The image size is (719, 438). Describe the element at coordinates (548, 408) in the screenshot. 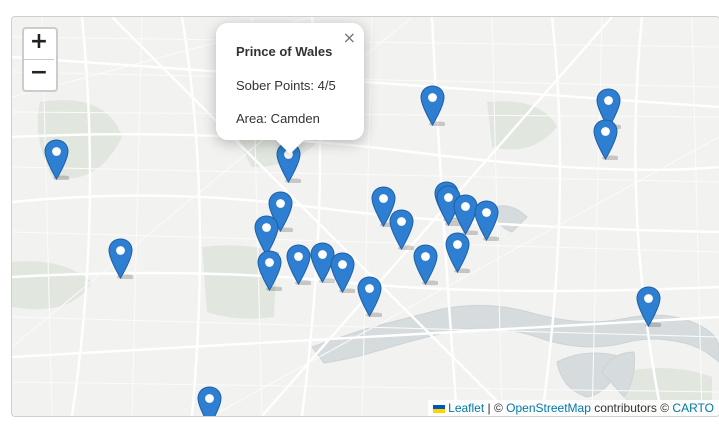

I see `openstreetmap-link: OpenStreetMap` at that location.